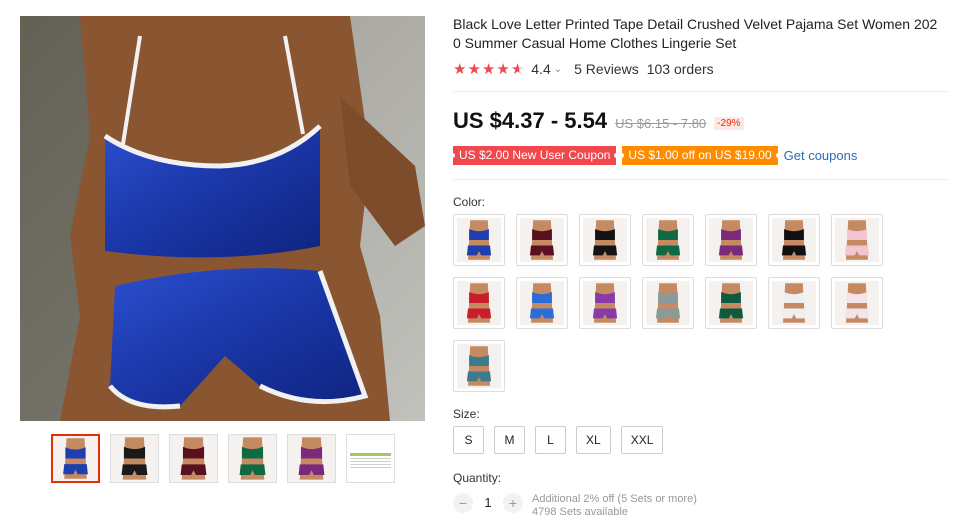 The height and width of the screenshot is (529, 961). Describe the element at coordinates (534, 155) in the screenshot. I see `new-user-coupon: US $2.00 New User Coupon` at that location.